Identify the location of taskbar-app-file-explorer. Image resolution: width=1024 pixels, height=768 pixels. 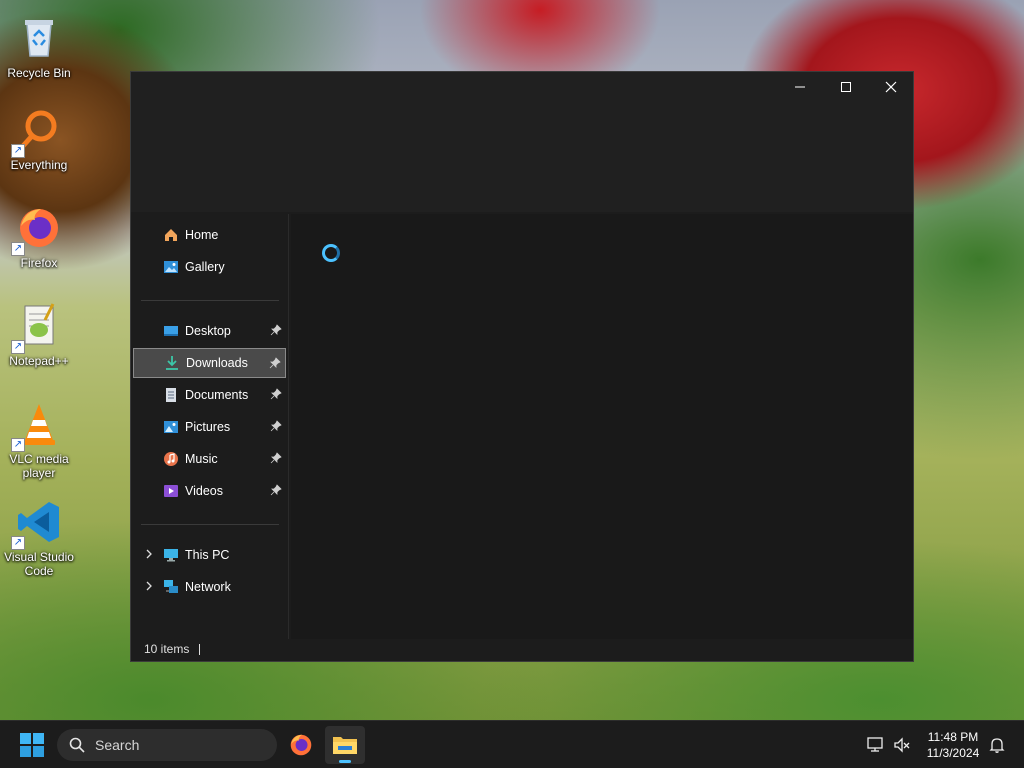
(345, 745).